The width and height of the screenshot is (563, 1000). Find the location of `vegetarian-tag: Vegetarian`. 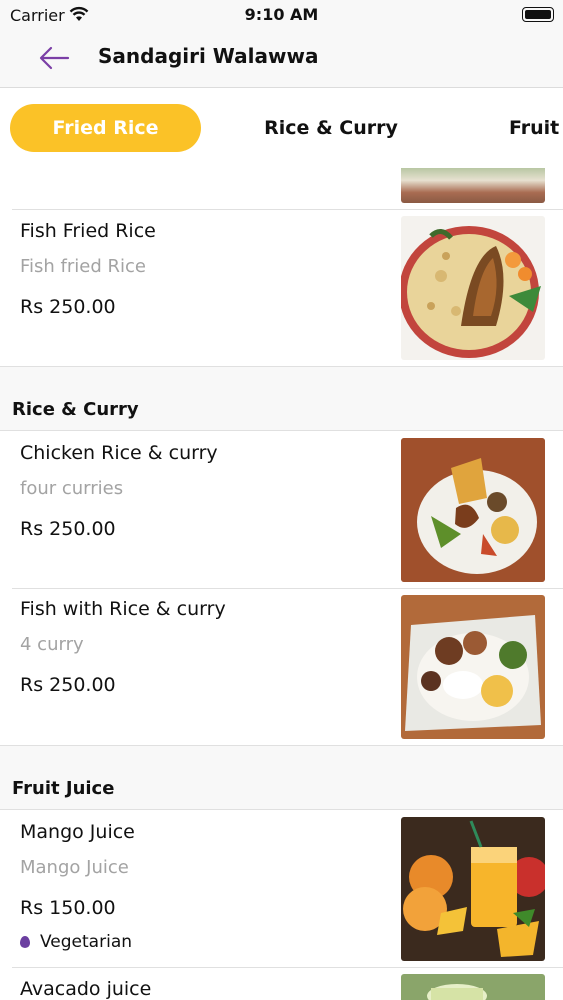

vegetarian-tag: Vegetarian is located at coordinates (76, 942).